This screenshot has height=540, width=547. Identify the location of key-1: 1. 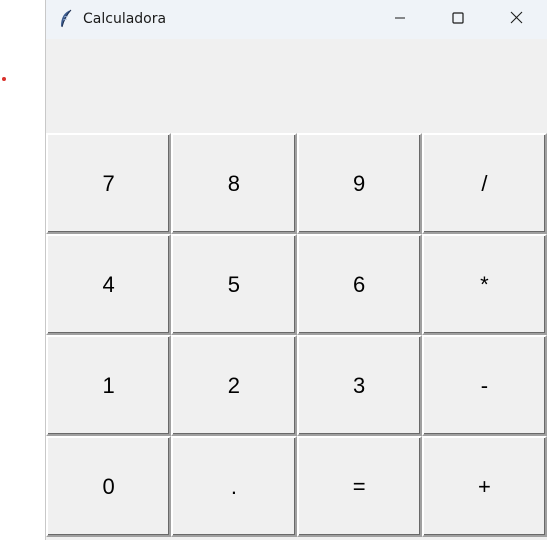
(109, 385).